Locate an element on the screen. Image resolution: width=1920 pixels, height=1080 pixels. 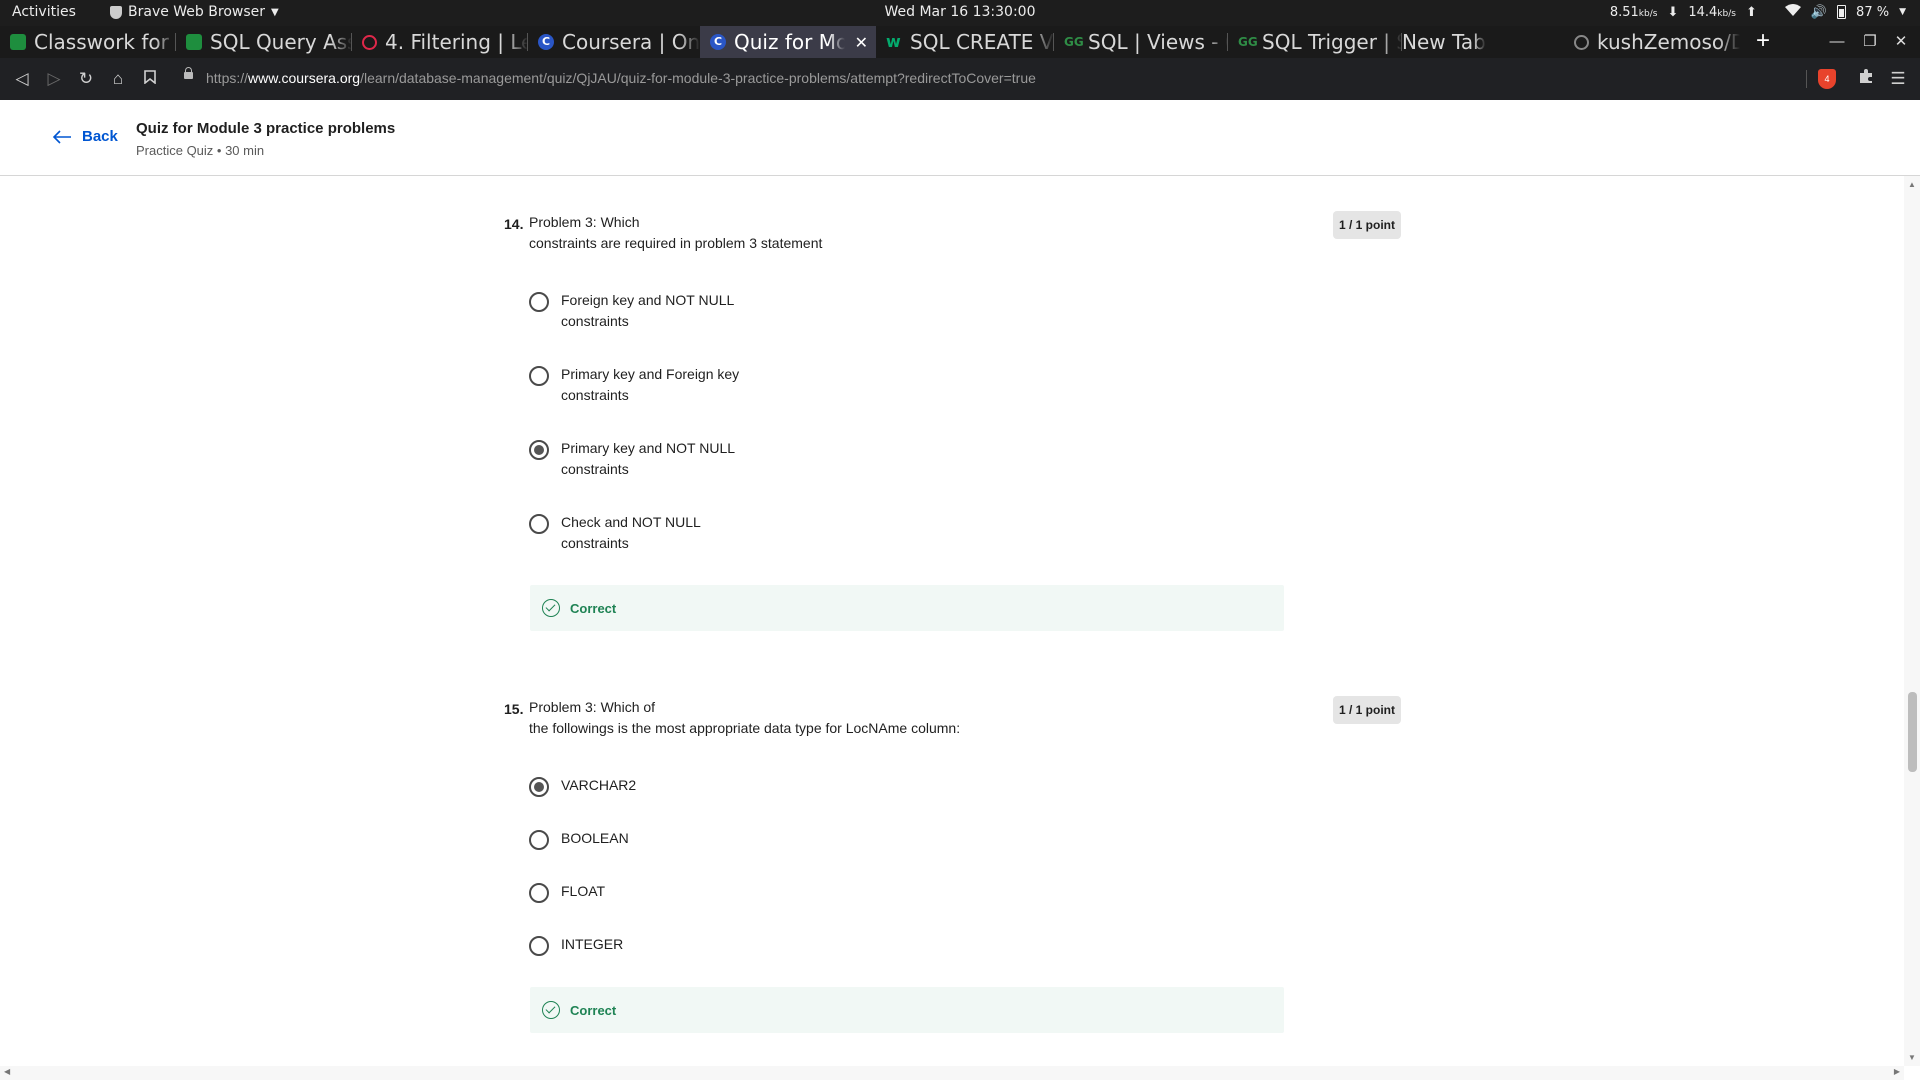
points-badge: 1 / 1 point is located at coordinates (1367, 710).